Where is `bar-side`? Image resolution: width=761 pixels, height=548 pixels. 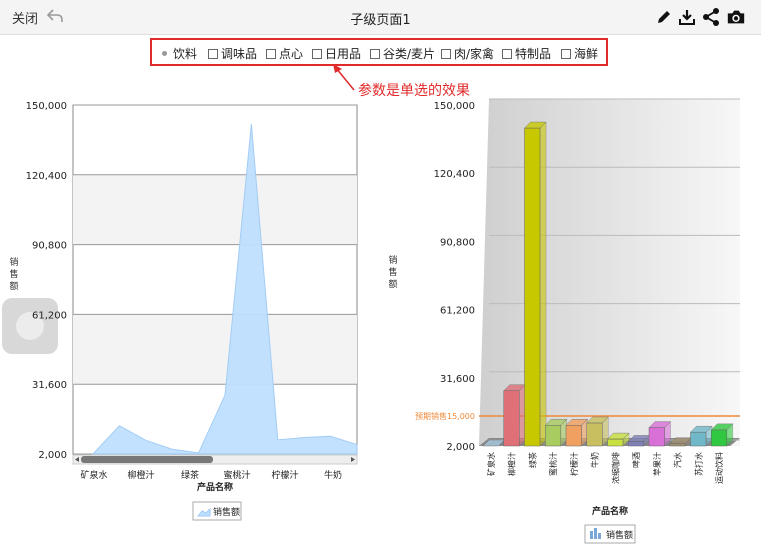
bar-side is located at coordinates (543, 284).